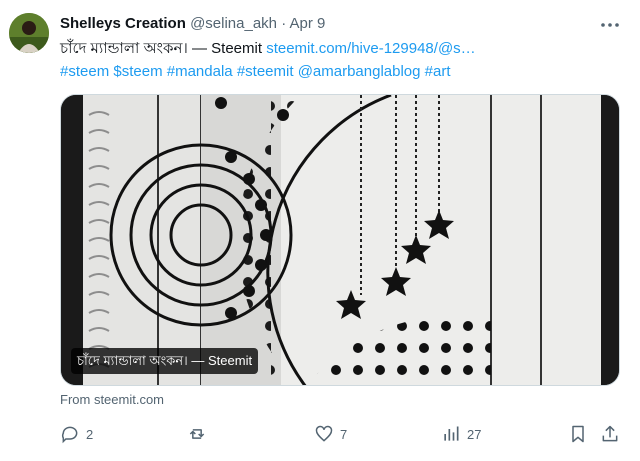  What do you see at coordinates (112, 399) in the screenshot?
I see `link-source: From steemit.com` at bounding box center [112, 399].